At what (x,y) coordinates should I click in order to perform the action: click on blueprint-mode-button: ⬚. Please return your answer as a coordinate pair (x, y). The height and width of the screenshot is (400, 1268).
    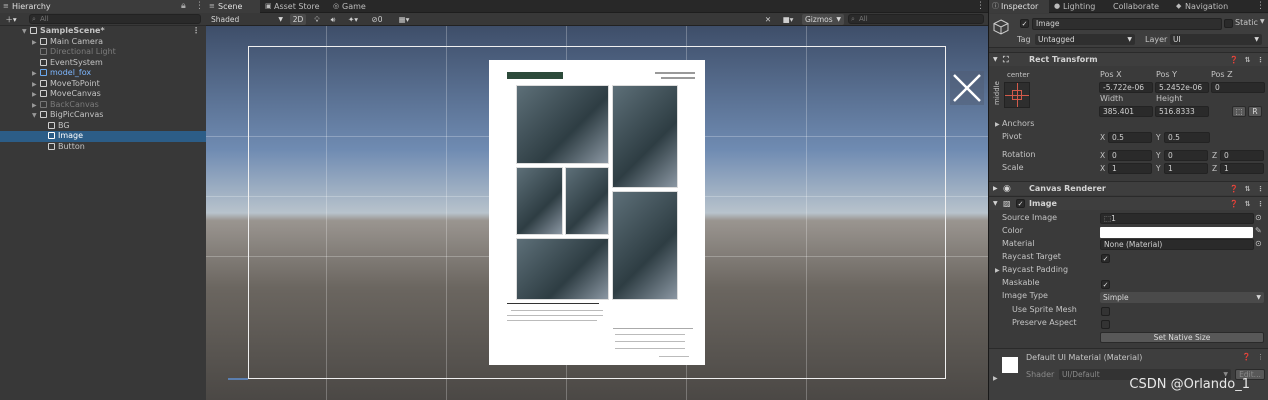
    Looking at the image, I should click on (1239, 111).